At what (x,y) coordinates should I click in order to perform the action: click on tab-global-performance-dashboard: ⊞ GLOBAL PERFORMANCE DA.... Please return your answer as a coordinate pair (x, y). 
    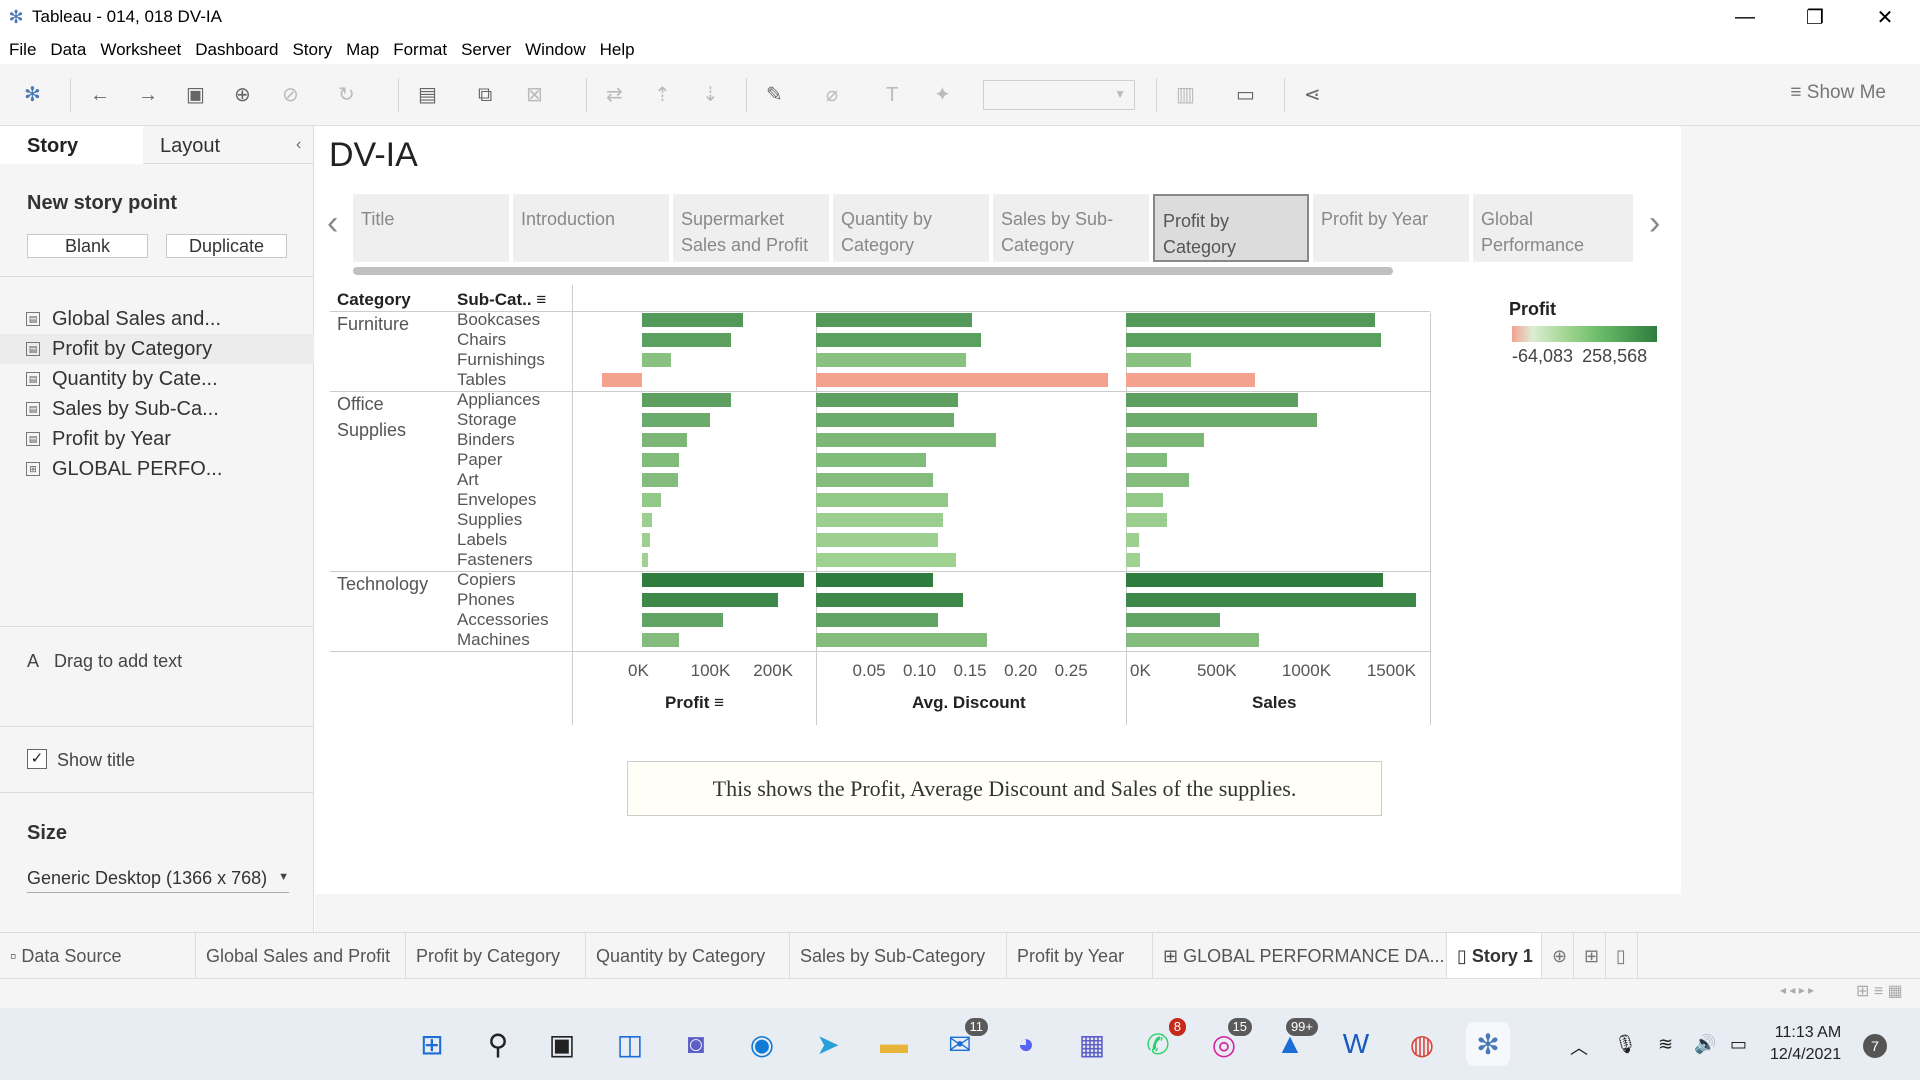
    Looking at the image, I should click on (1300, 956).